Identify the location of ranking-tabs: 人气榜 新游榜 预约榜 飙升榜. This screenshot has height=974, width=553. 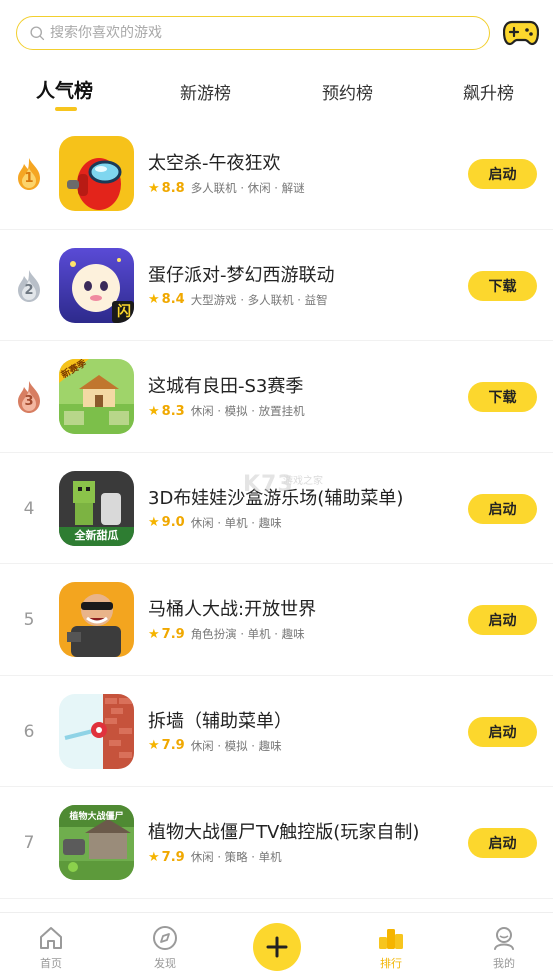
(276, 96).